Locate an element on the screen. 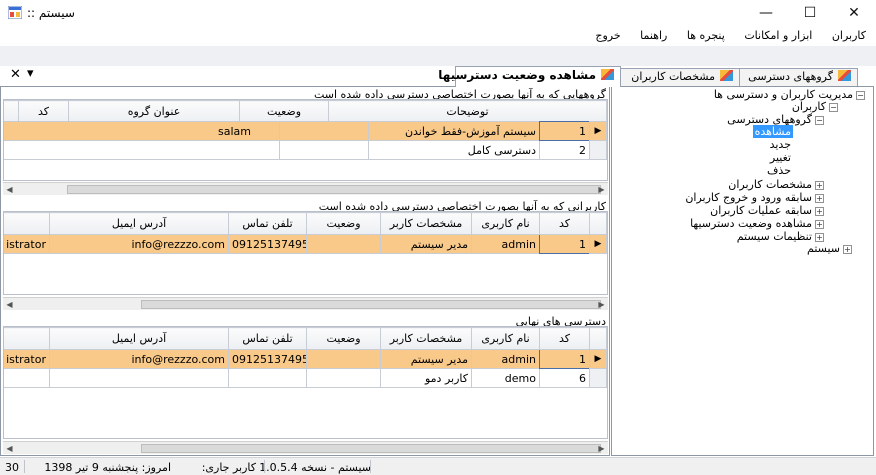 The image size is (876, 475). tree-node-view: مشاهده is located at coordinates (772, 131).